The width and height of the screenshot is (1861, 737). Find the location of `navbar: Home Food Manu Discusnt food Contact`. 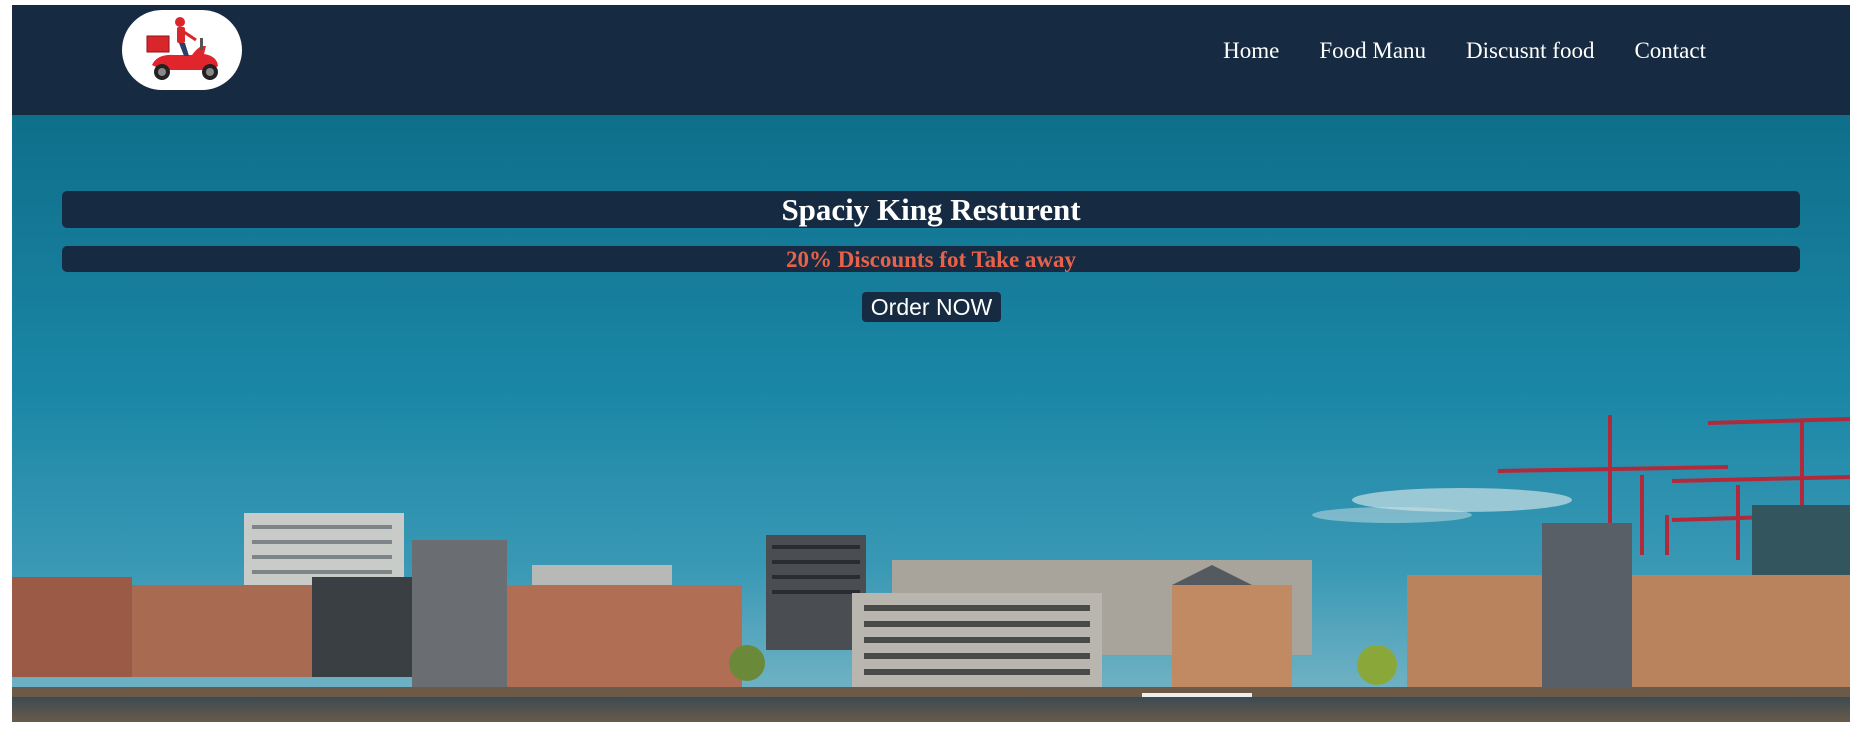

navbar: Home Food Manu Discusnt food Contact is located at coordinates (931, 60).